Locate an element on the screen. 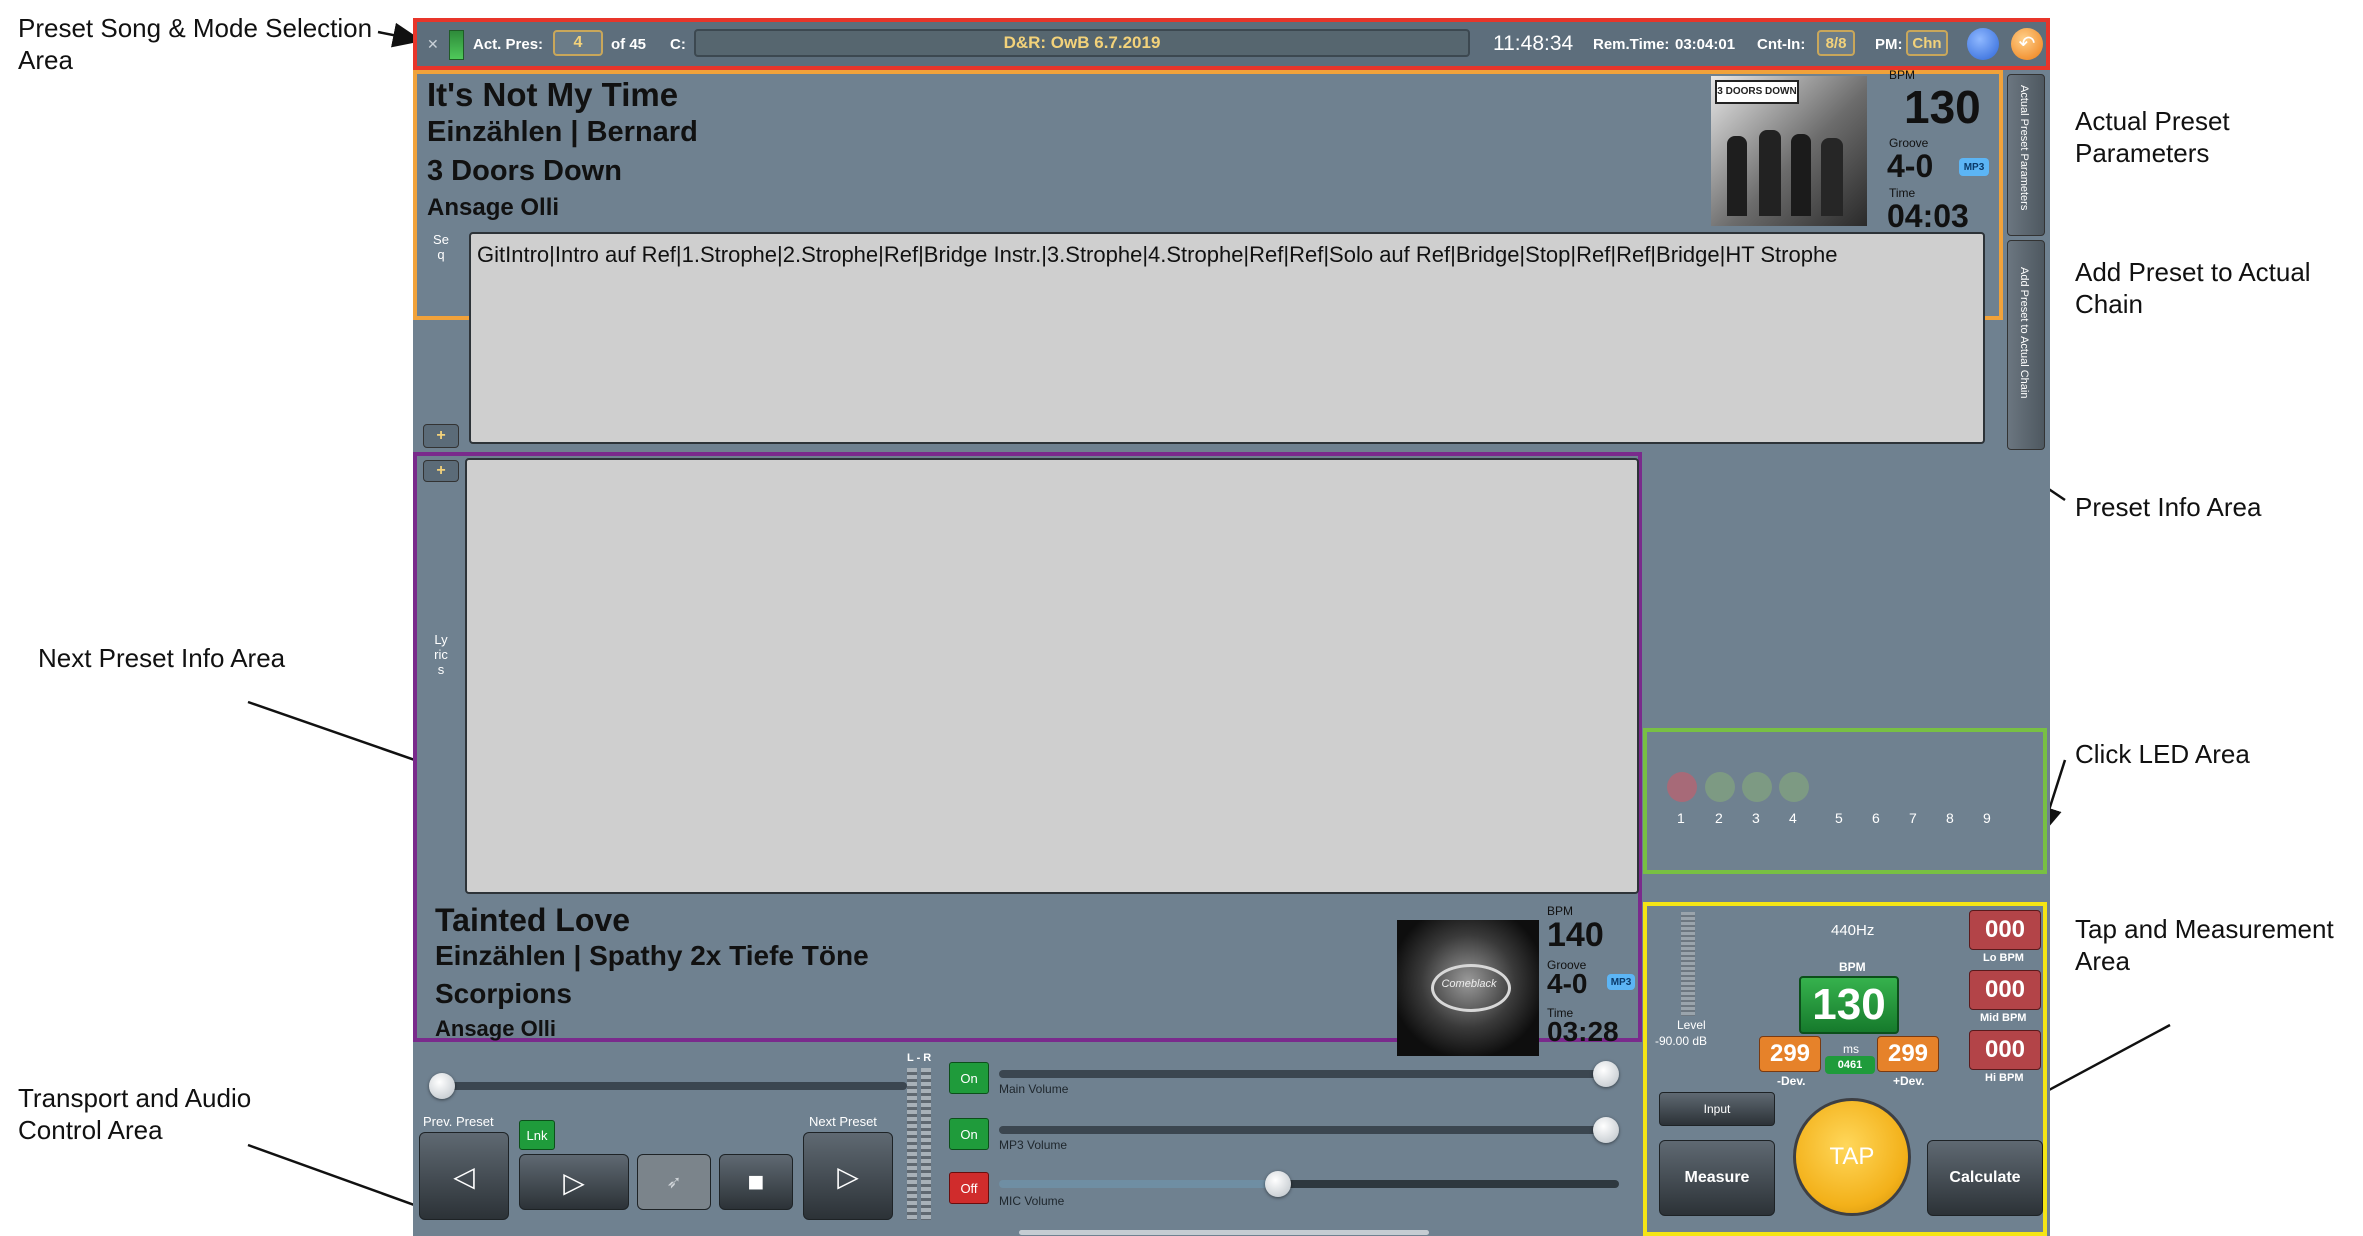 This screenshot has width=2363, height=1236. next-artist: Scorpions is located at coordinates (503, 993).